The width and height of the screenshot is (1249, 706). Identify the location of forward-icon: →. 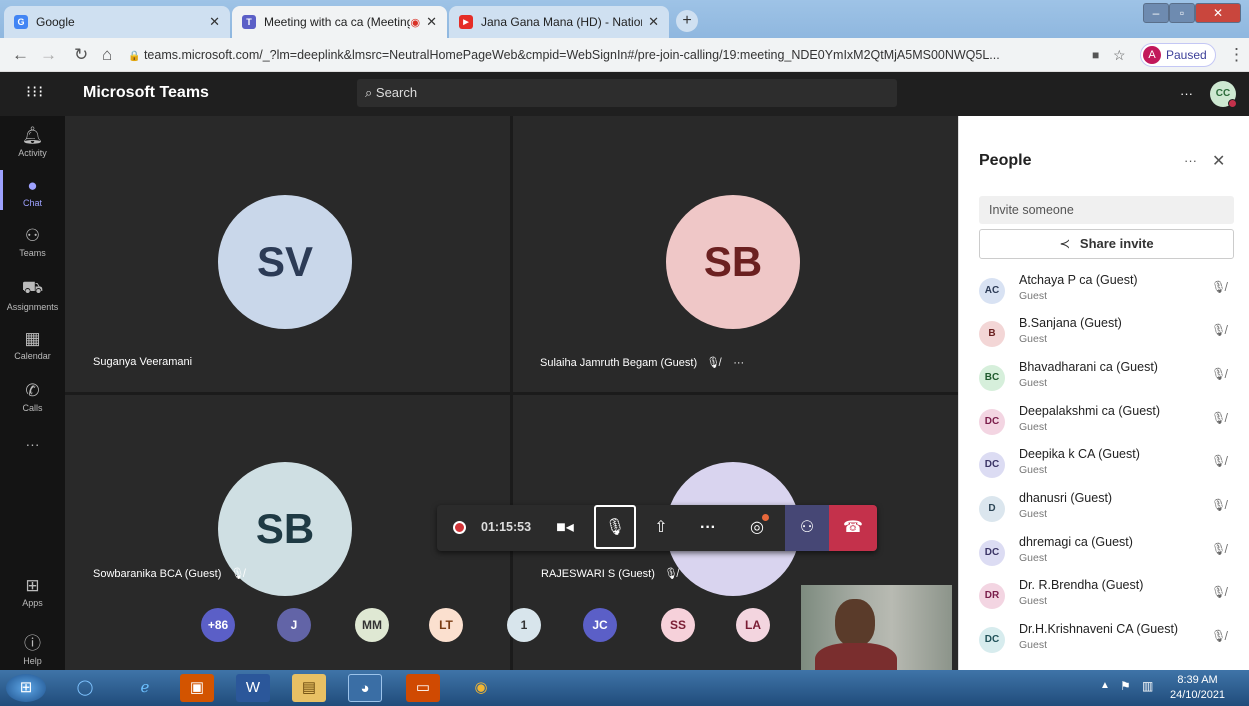
(48, 55).